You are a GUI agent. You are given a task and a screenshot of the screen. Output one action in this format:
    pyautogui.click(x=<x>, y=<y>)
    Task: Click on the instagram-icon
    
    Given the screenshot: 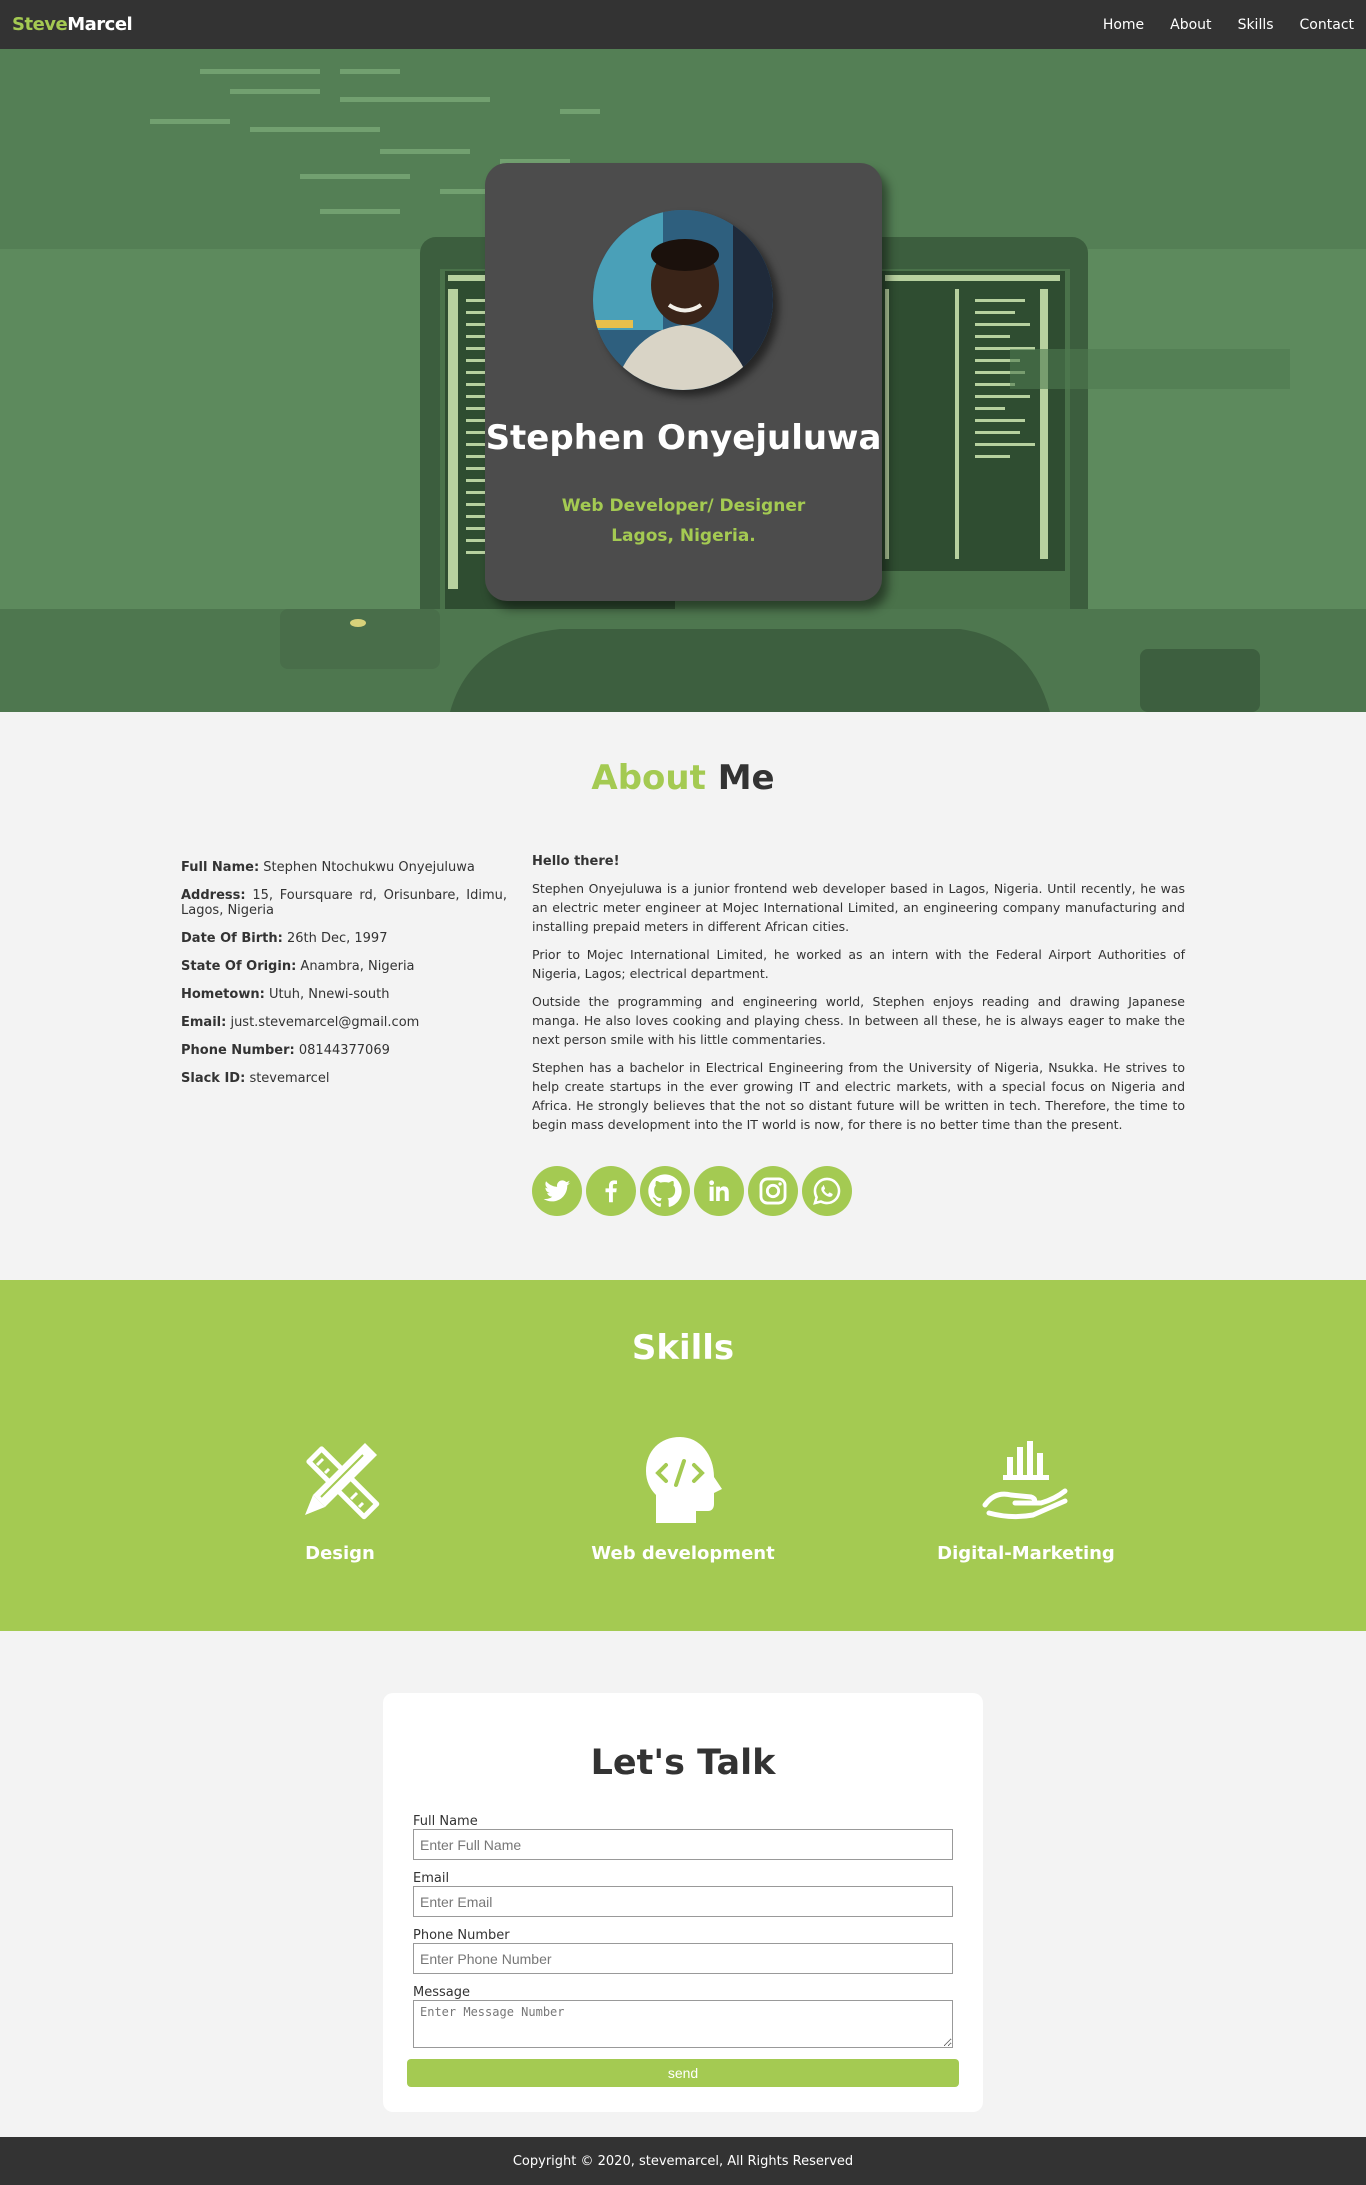 What is the action you would take?
    pyautogui.click(x=773, y=1191)
    